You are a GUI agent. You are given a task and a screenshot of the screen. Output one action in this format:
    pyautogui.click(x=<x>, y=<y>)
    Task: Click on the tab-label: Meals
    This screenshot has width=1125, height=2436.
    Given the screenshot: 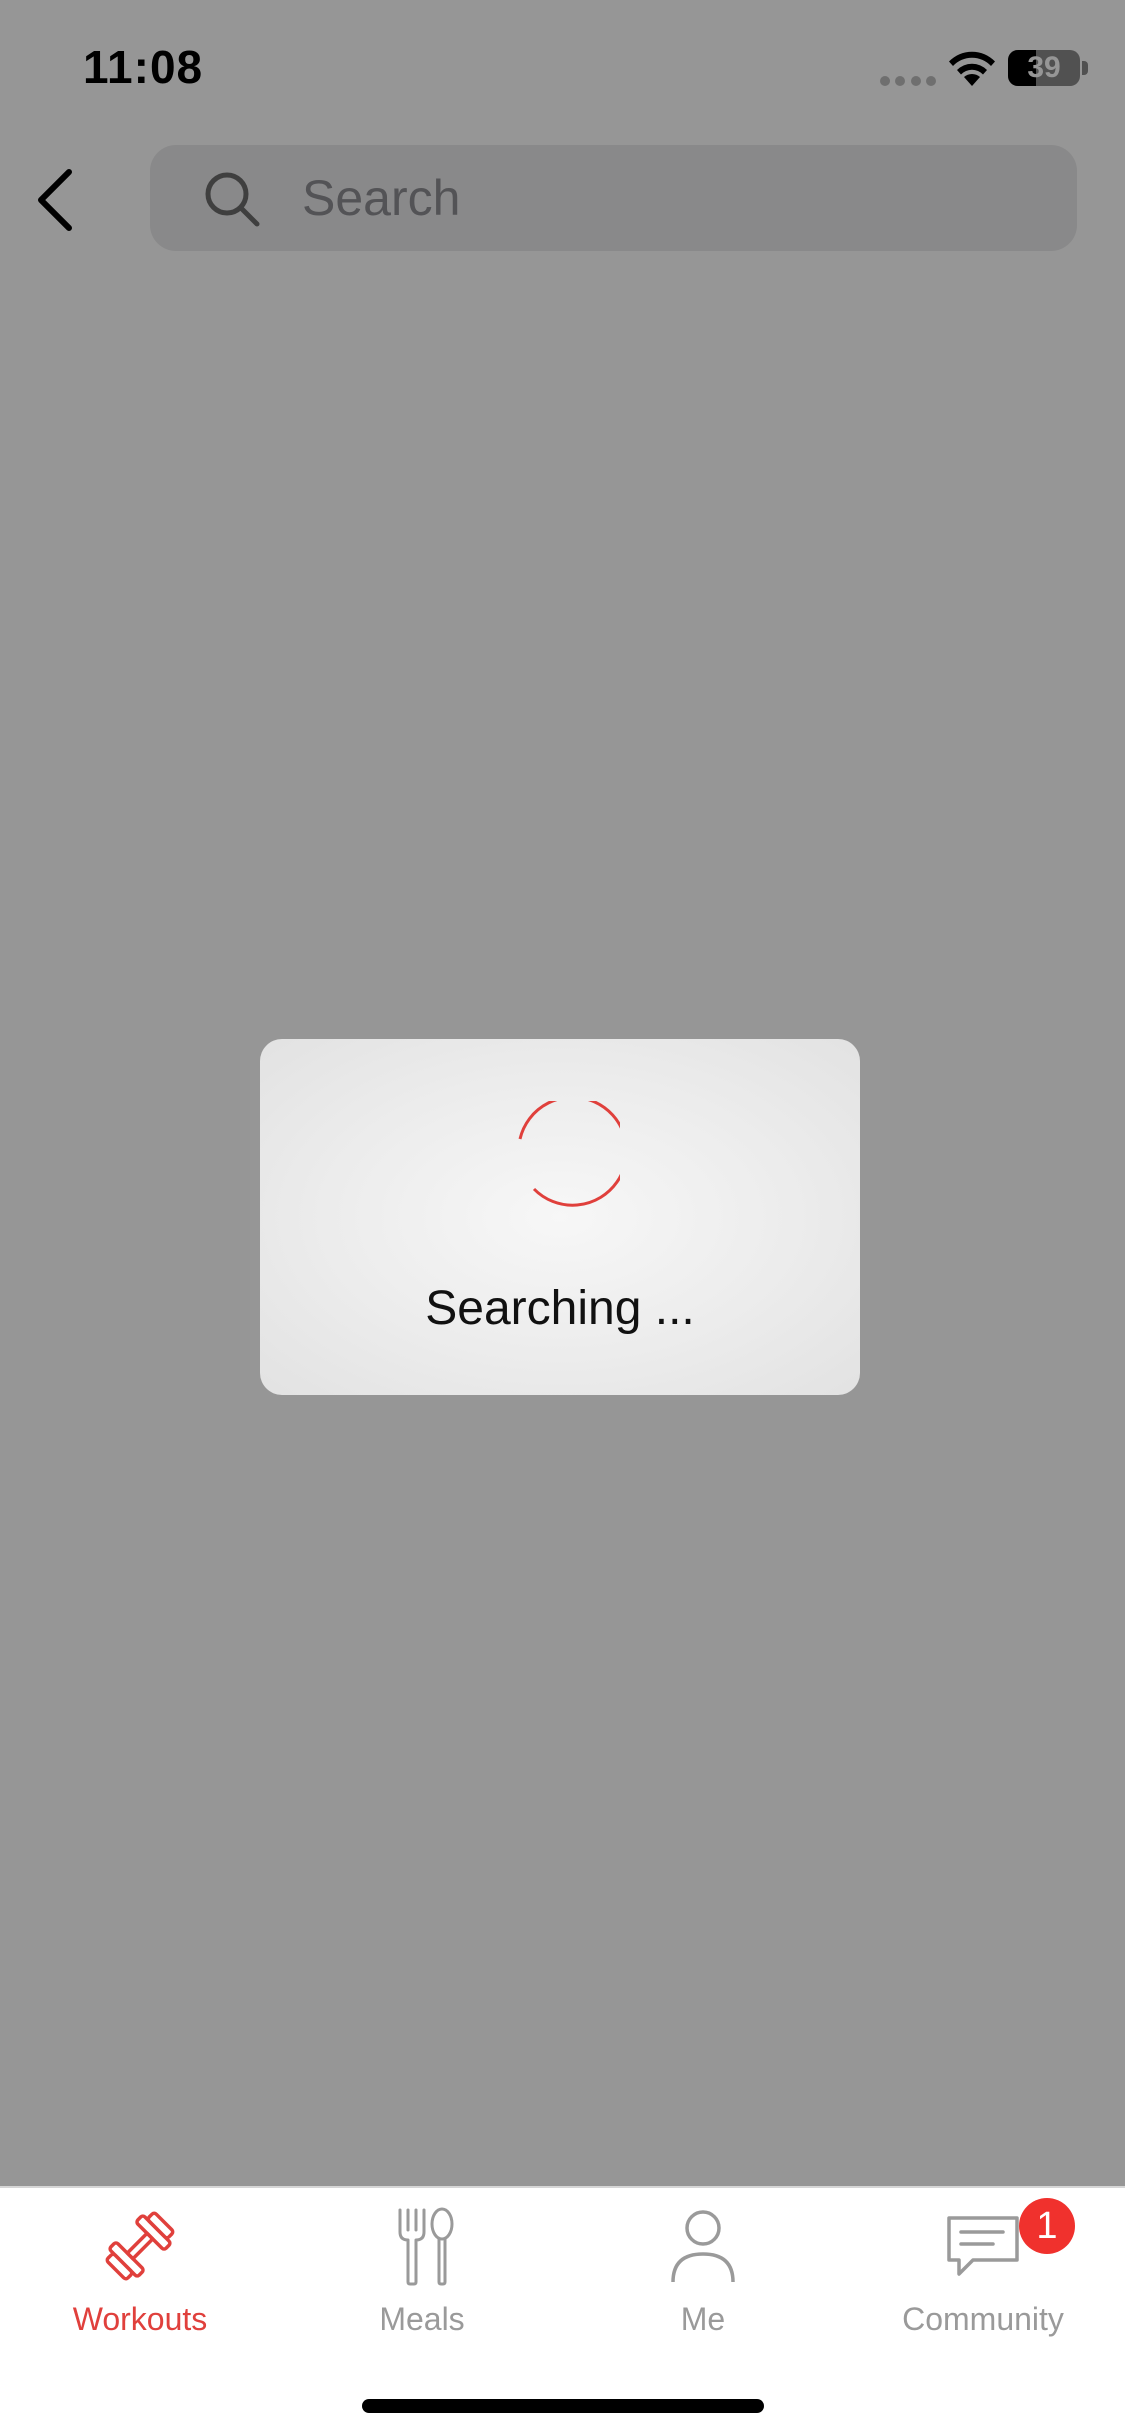 What is the action you would take?
    pyautogui.click(x=422, y=2319)
    